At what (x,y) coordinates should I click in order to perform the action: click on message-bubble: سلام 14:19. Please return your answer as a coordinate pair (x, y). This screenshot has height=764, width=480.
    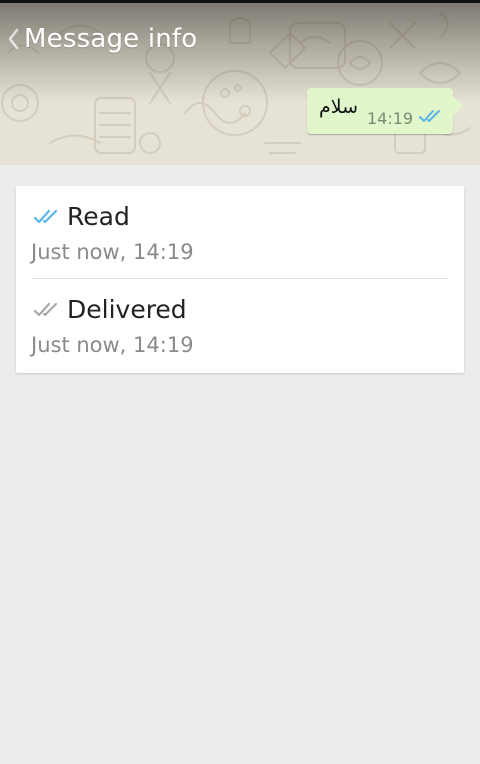
    Looking at the image, I should click on (380, 111).